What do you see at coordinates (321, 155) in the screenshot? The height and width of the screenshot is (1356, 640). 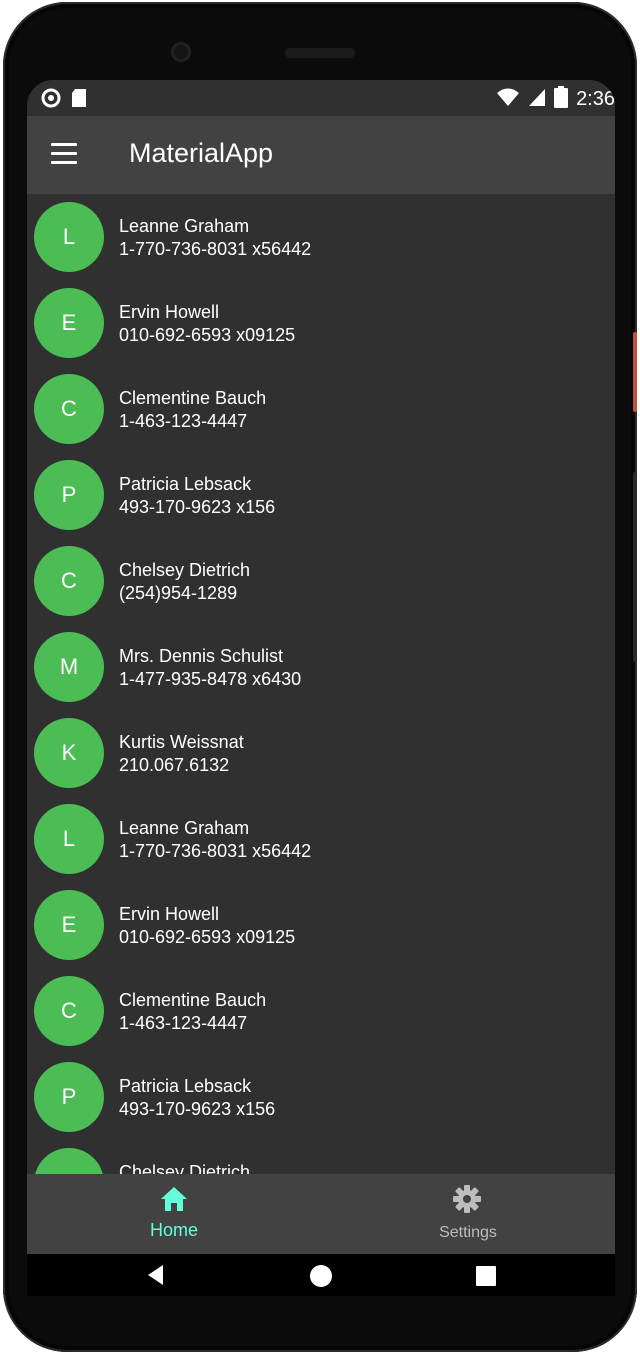 I see `app-bar: MaterialApp` at bounding box center [321, 155].